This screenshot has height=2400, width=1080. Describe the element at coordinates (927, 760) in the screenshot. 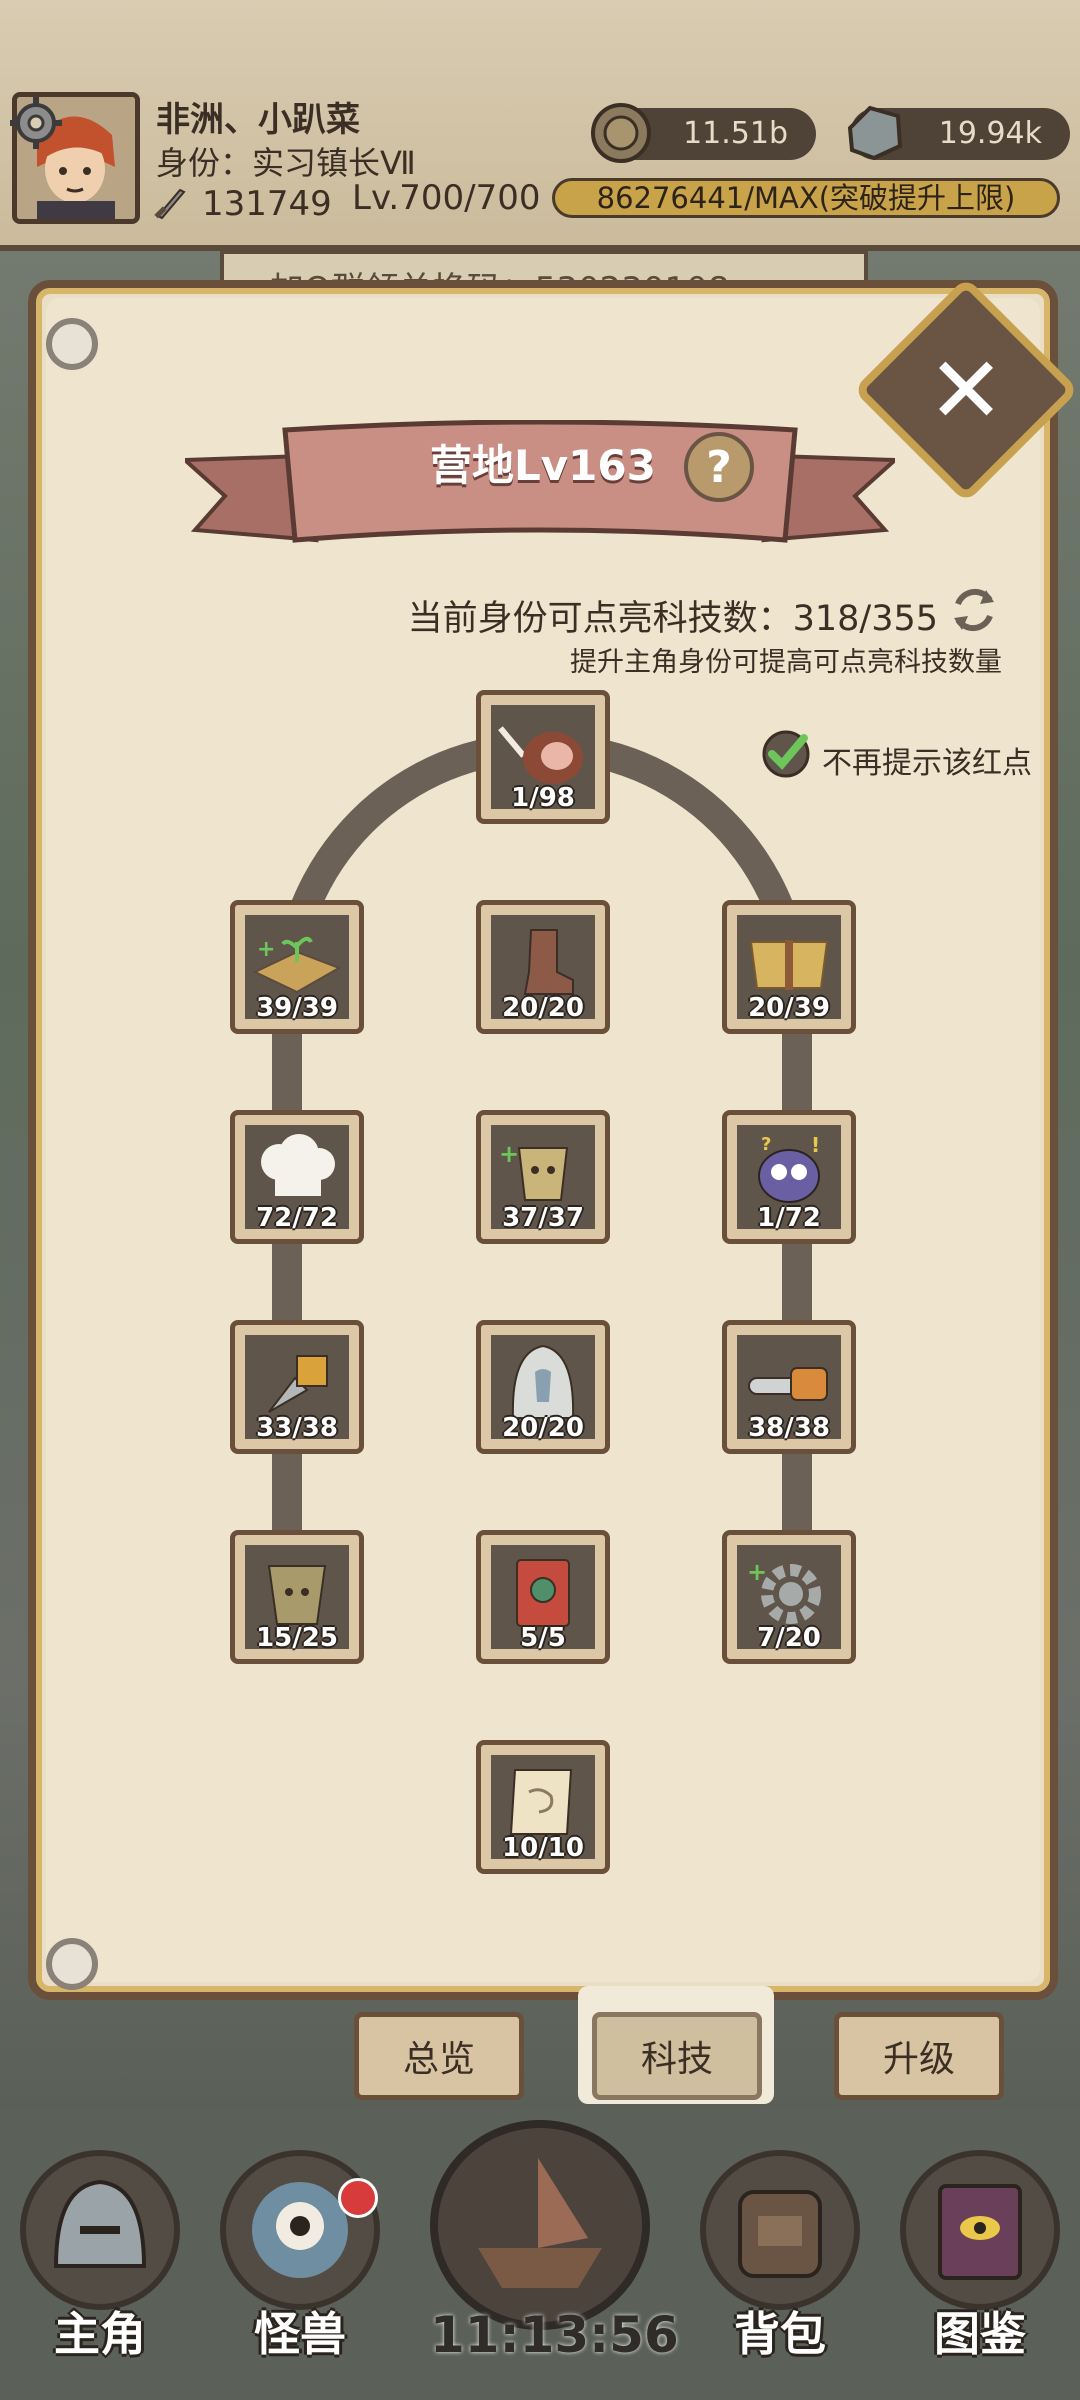

I see `hide-red-dot-label: 不再提示该红点` at that location.